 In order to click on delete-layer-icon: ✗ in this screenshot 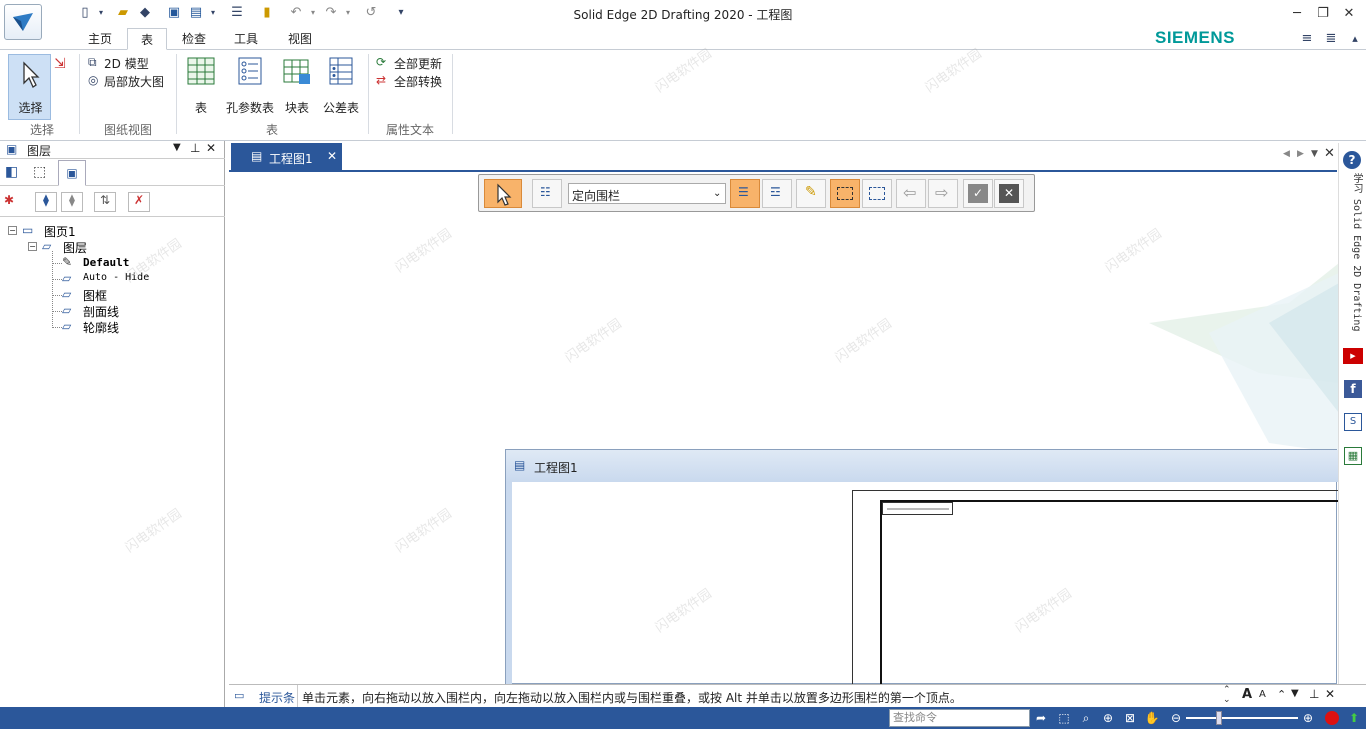, I will do `click(139, 202)`.